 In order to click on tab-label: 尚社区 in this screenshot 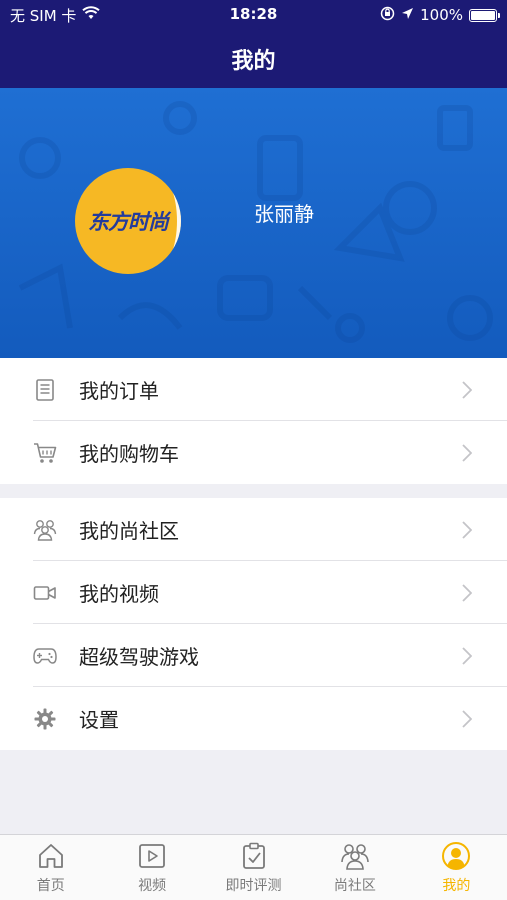, I will do `click(354, 885)`.